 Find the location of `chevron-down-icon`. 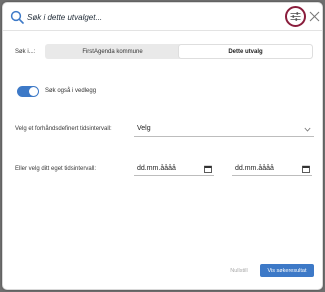

chevron-down-icon is located at coordinates (307, 129).